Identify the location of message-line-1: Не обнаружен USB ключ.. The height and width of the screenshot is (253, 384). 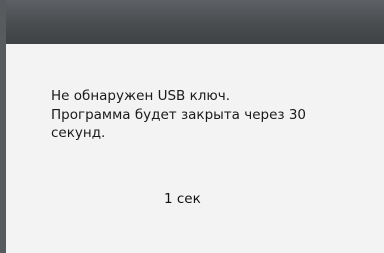
(140, 96).